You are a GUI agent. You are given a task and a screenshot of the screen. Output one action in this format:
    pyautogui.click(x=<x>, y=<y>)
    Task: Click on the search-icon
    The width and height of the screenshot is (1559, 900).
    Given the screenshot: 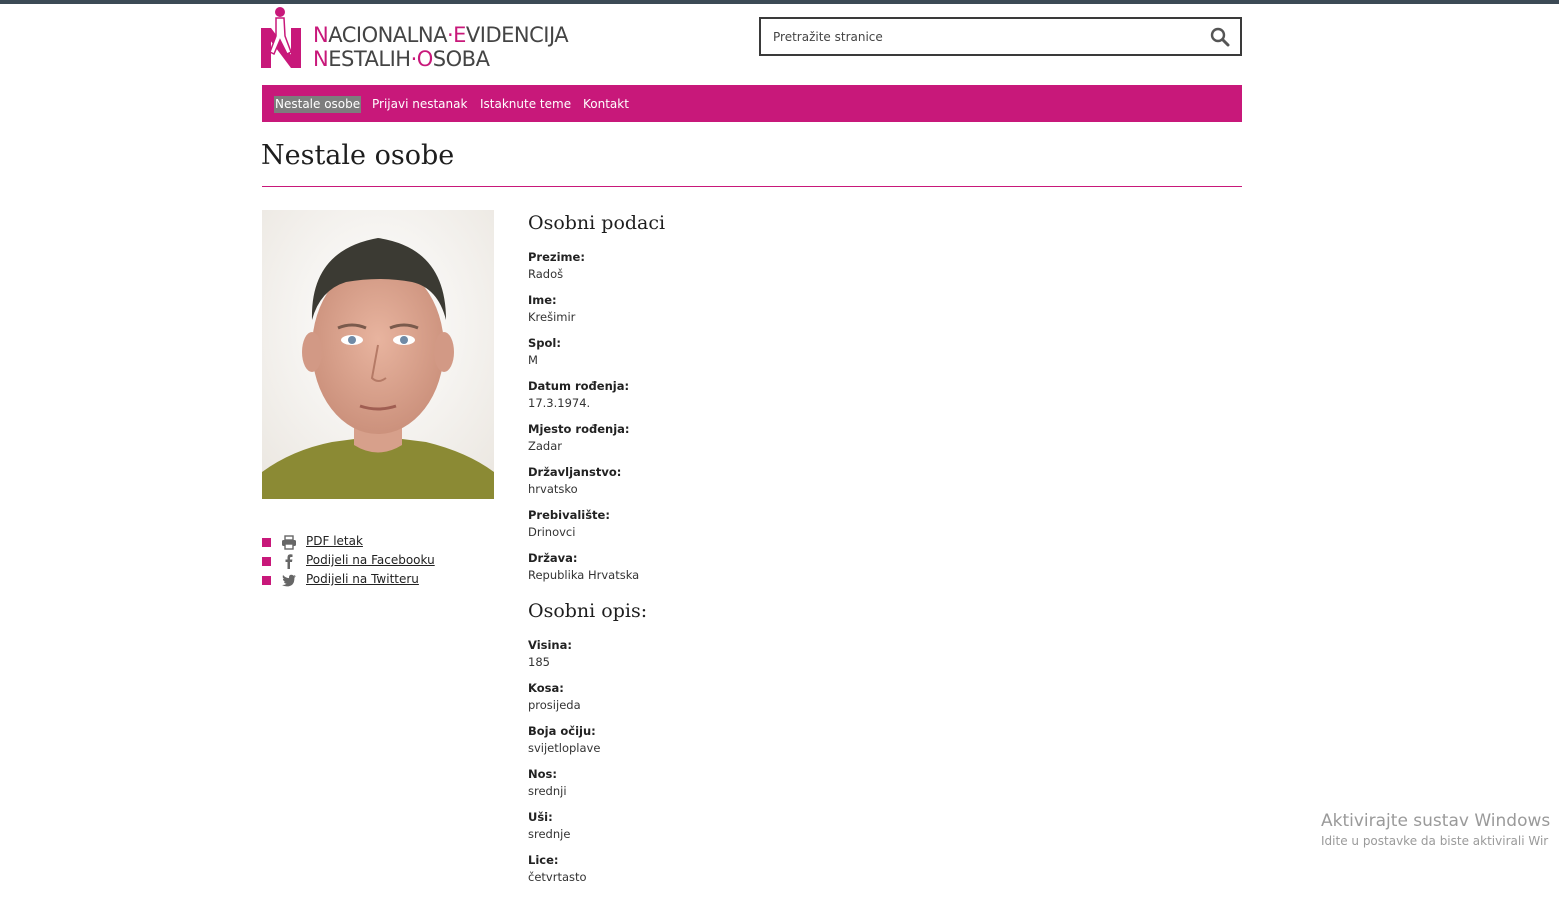 What is the action you would take?
    pyautogui.click(x=1220, y=37)
    